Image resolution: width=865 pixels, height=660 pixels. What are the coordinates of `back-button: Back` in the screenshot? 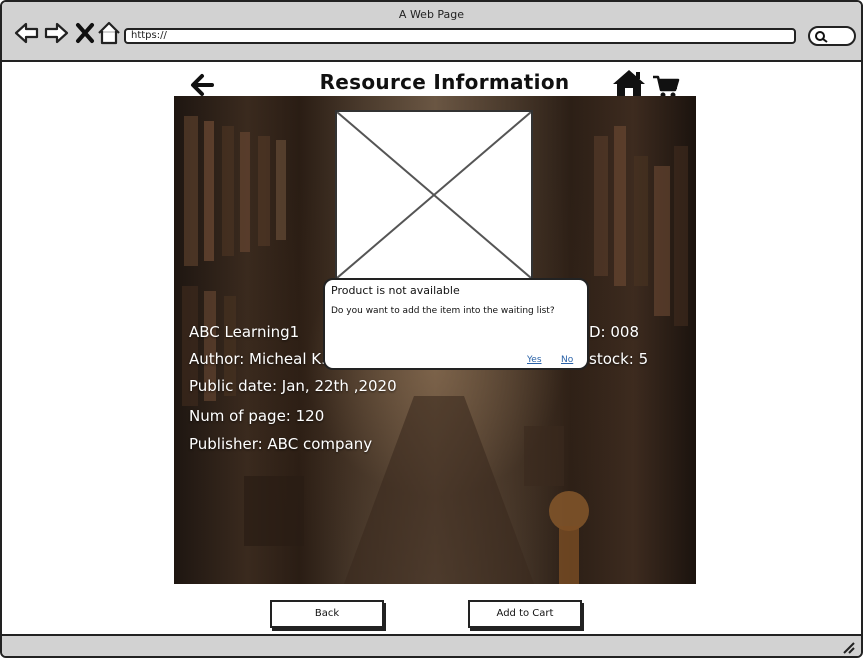 It's located at (327, 614).